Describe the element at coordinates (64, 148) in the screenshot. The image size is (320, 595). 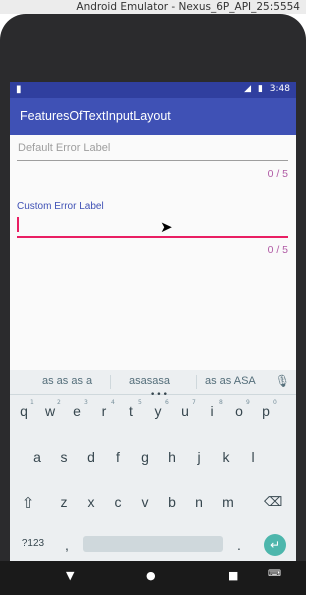
I see `default-field-hint: Default Error Label` at that location.